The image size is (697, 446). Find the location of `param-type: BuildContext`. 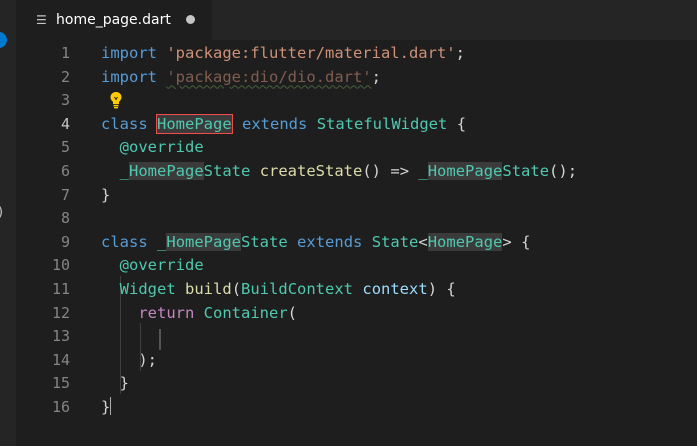

param-type: BuildContext is located at coordinates (297, 289).